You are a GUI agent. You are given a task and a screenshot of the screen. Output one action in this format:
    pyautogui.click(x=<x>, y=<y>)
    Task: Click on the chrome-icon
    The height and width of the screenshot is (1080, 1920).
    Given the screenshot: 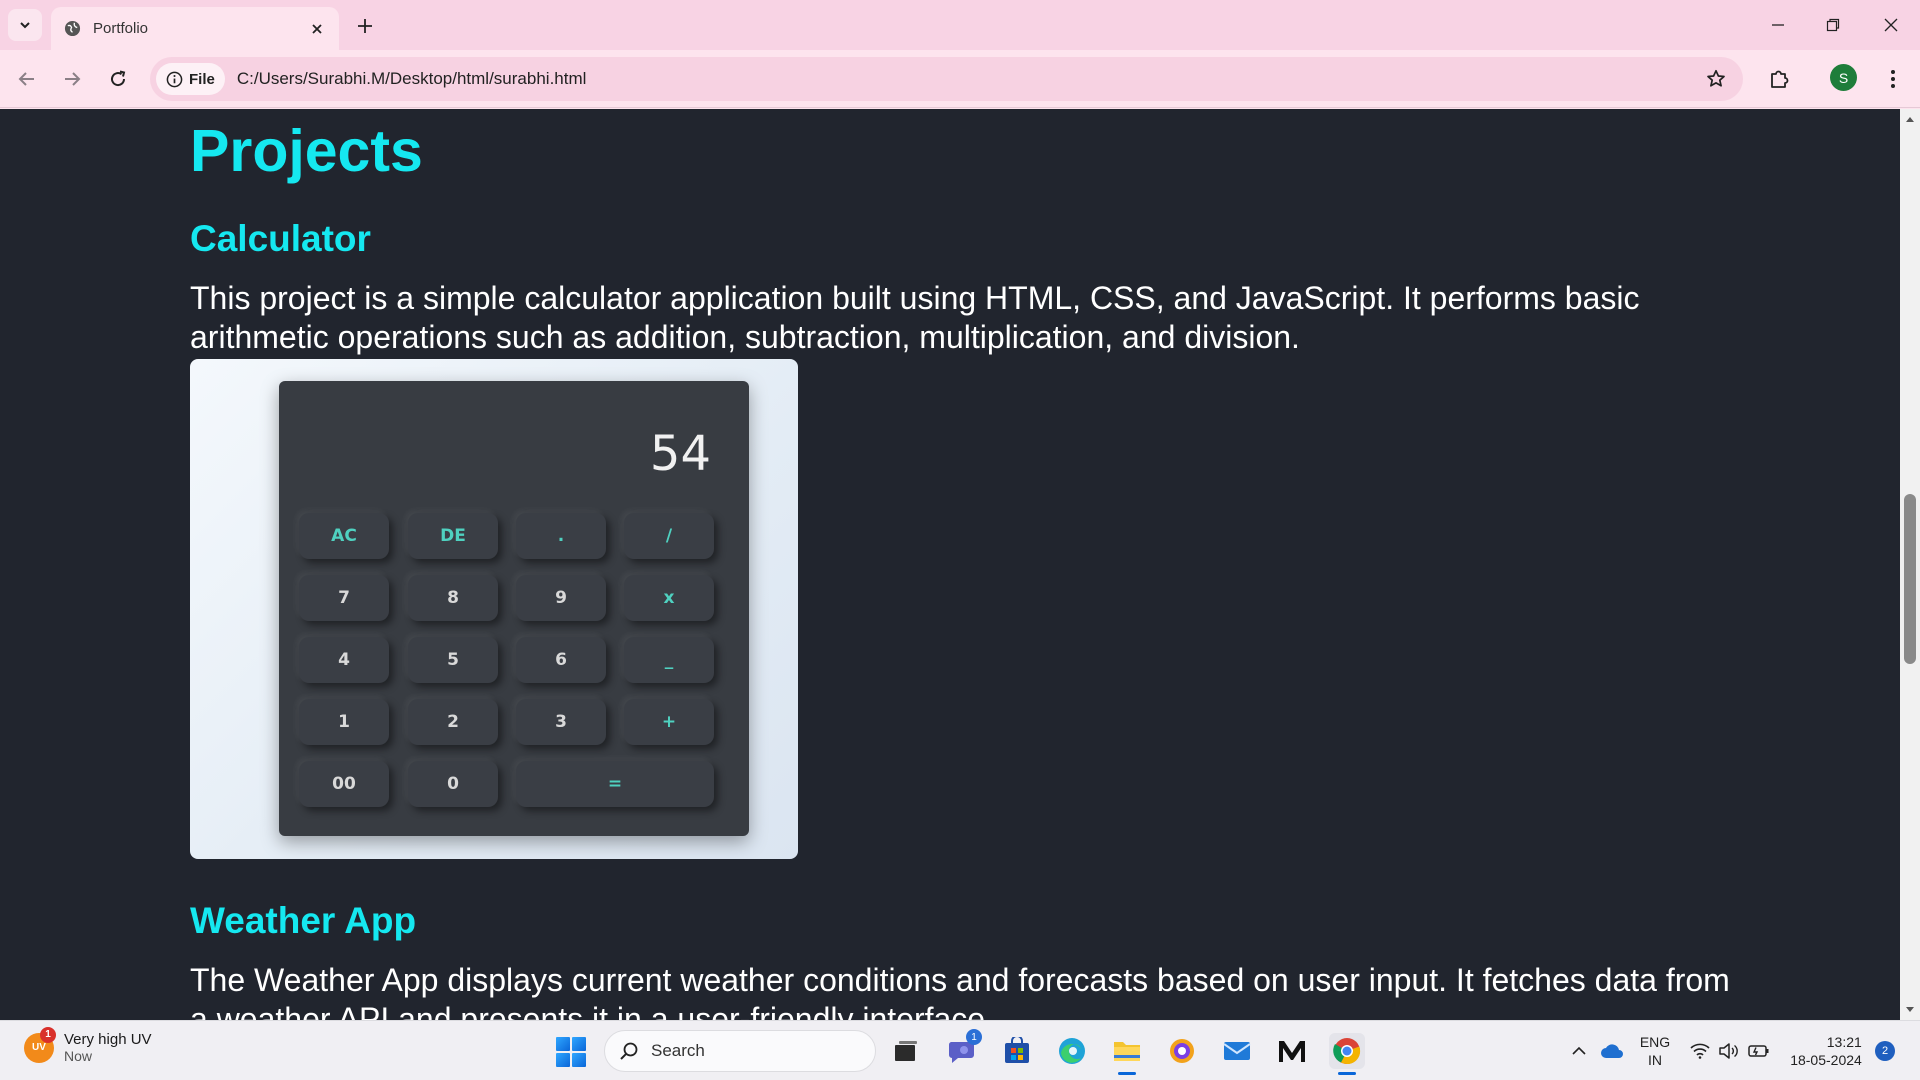 What is the action you would take?
    pyautogui.click(x=1347, y=1051)
    